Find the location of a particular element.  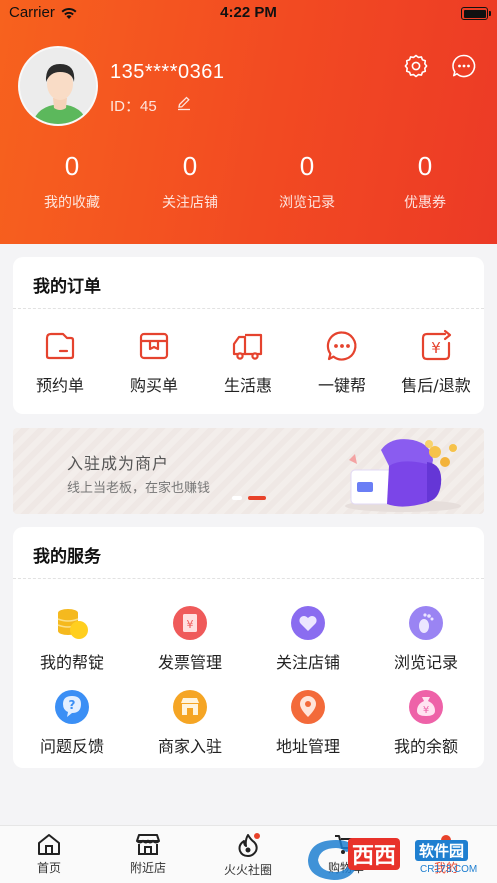

edit-icon is located at coordinates (184, 103).